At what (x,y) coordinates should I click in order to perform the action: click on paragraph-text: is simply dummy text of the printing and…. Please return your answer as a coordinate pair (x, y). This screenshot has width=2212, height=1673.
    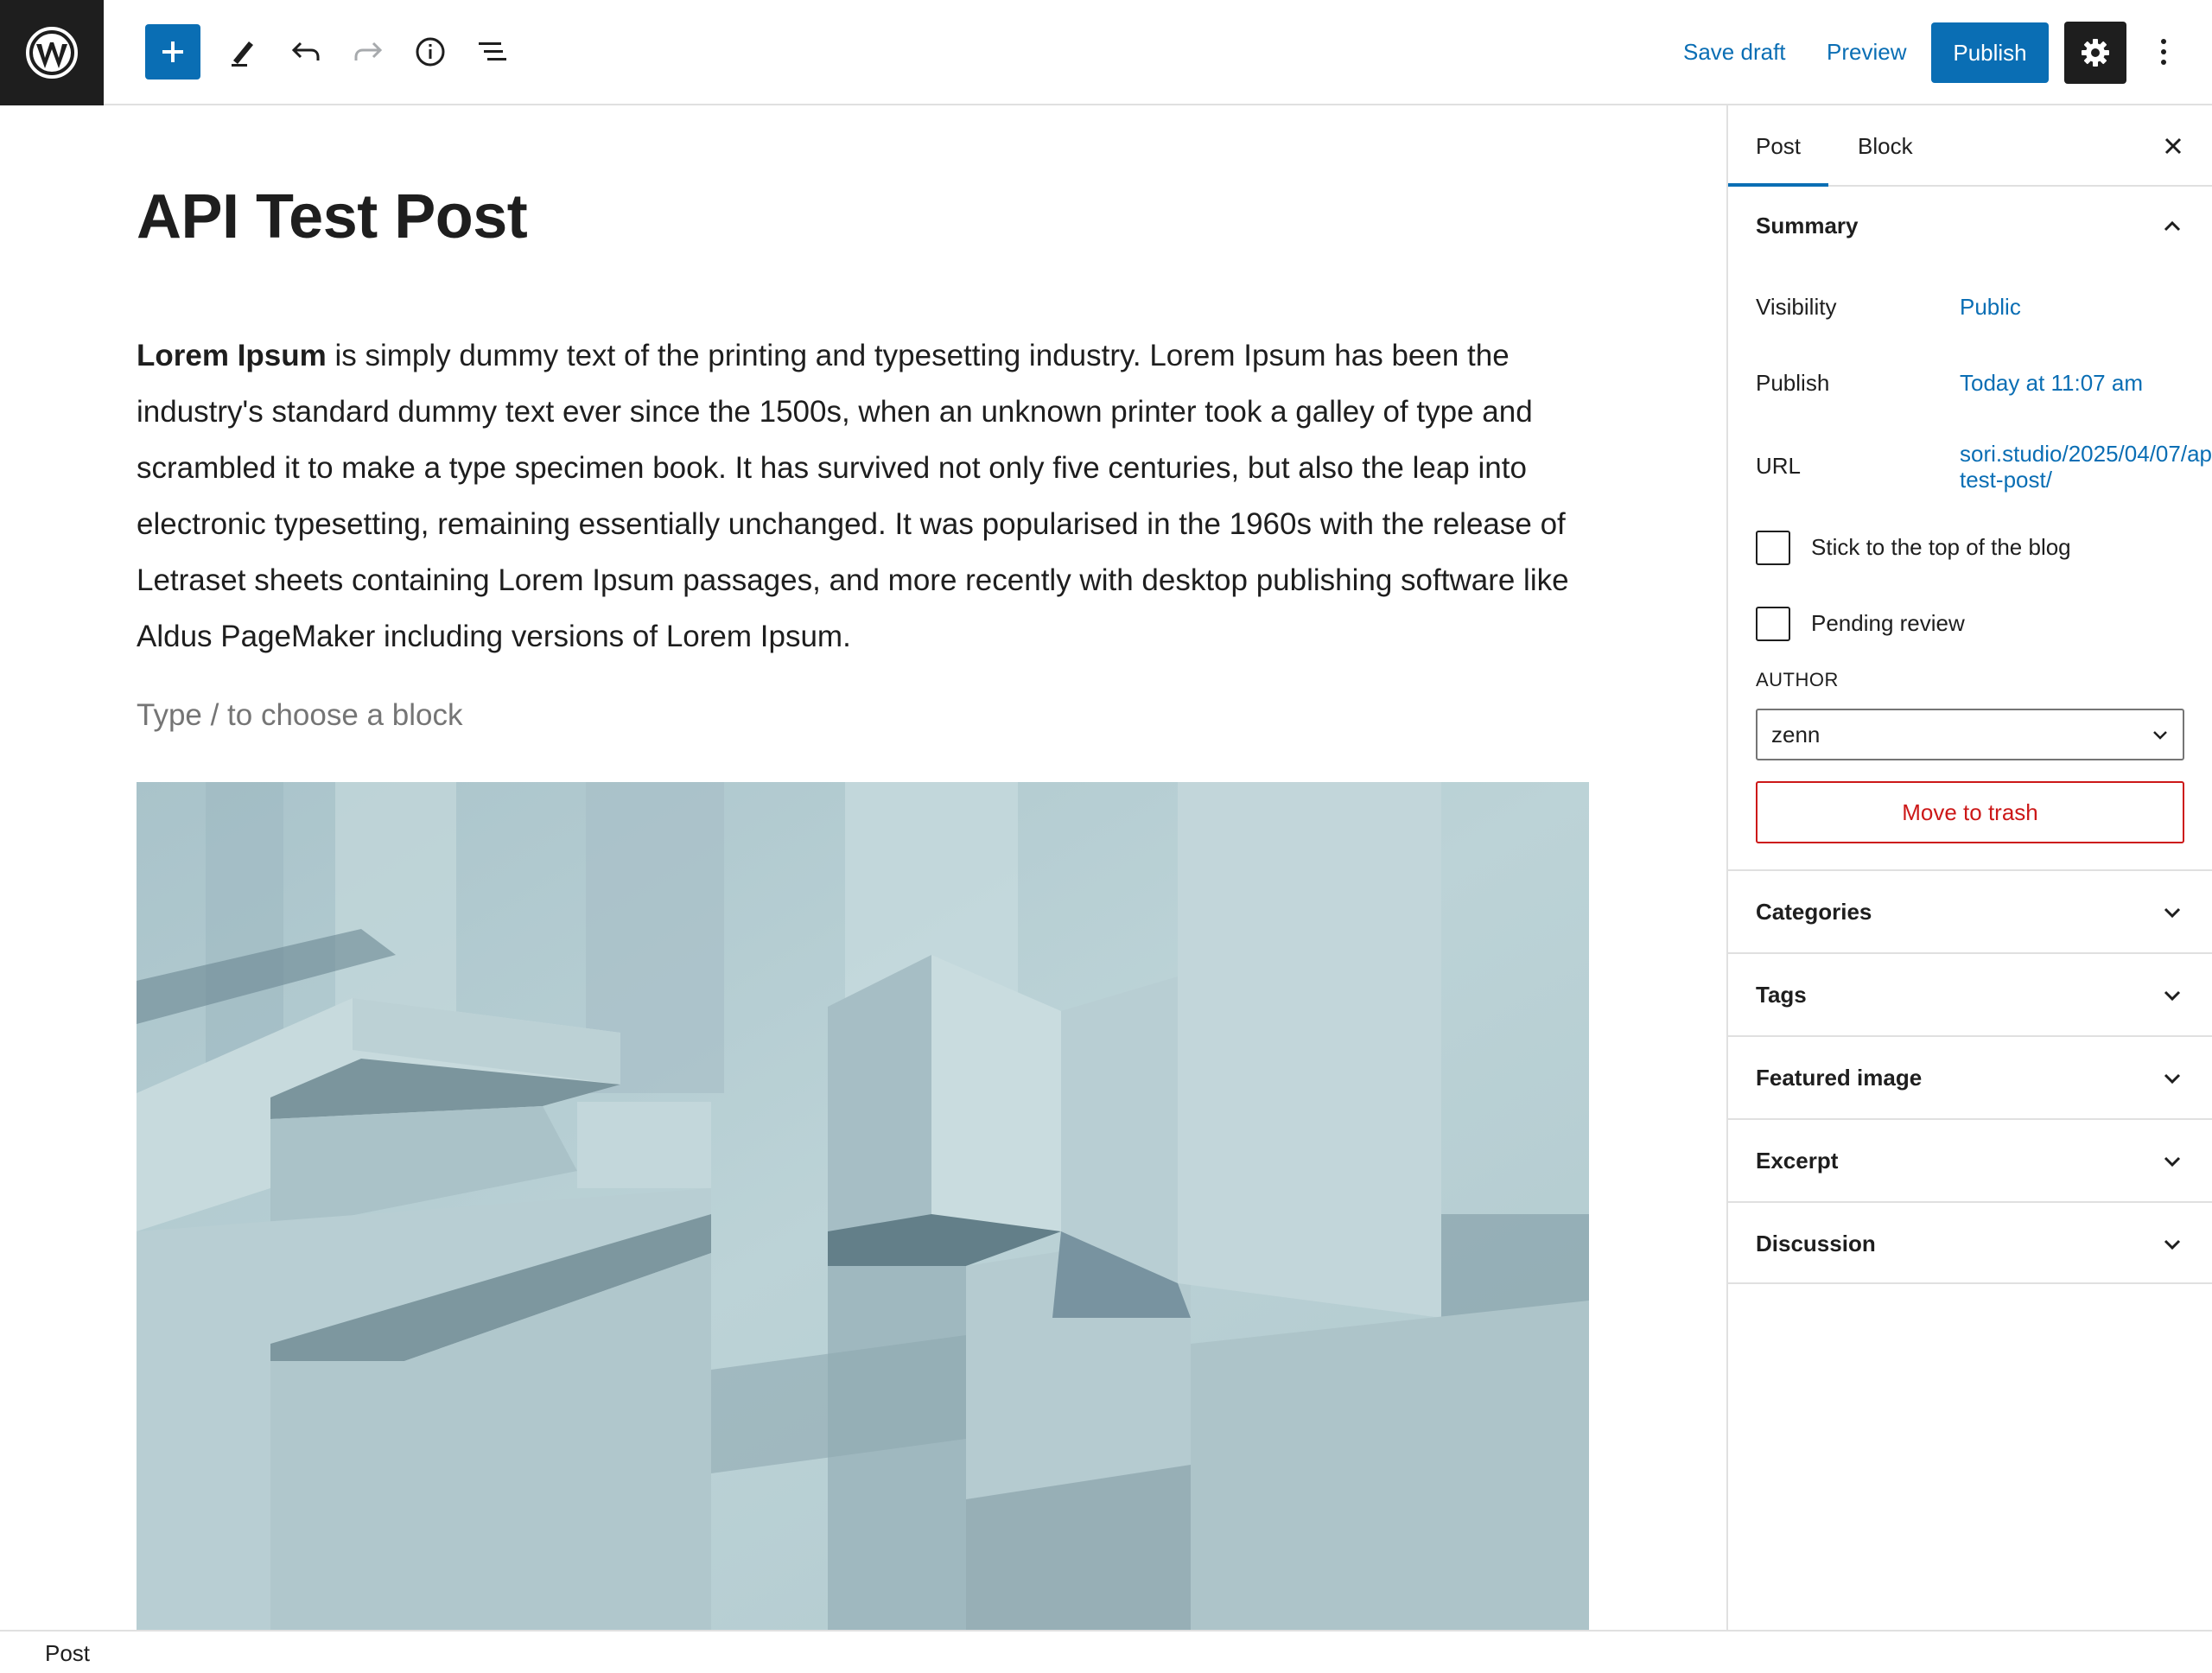
    Looking at the image, I should click on (853, 496).